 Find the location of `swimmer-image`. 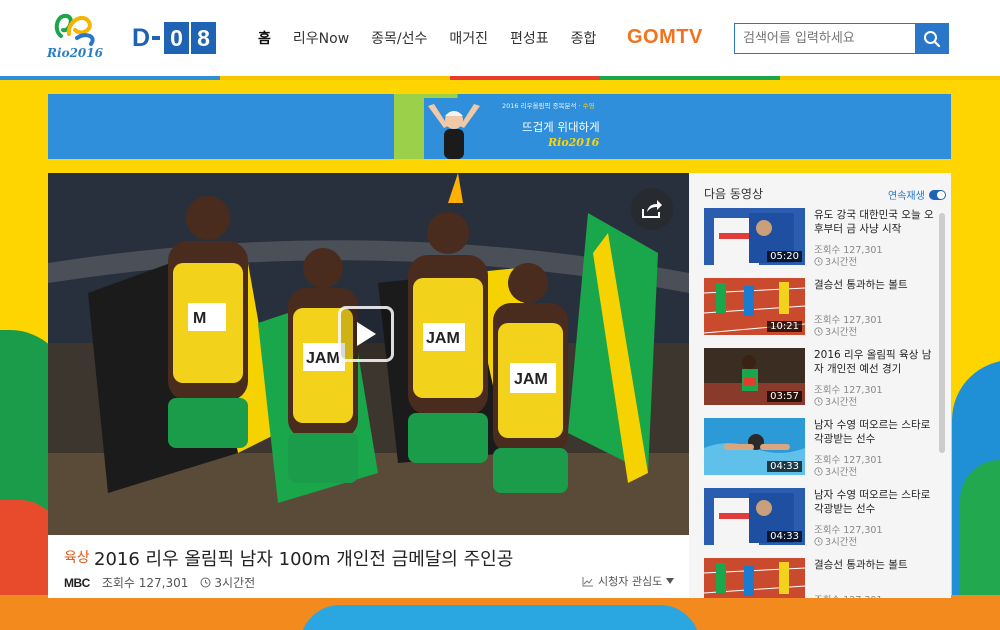

swimmer-image is located at coordinates (454, 128).